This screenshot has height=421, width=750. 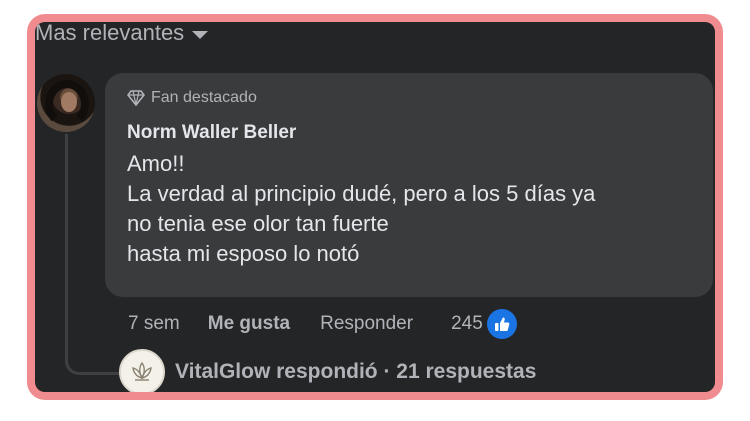 What do you see at coordinates (154, 324) in the screenshot?
I see `comment-timestamp: 7 sem` at bounding box center [154, 324].